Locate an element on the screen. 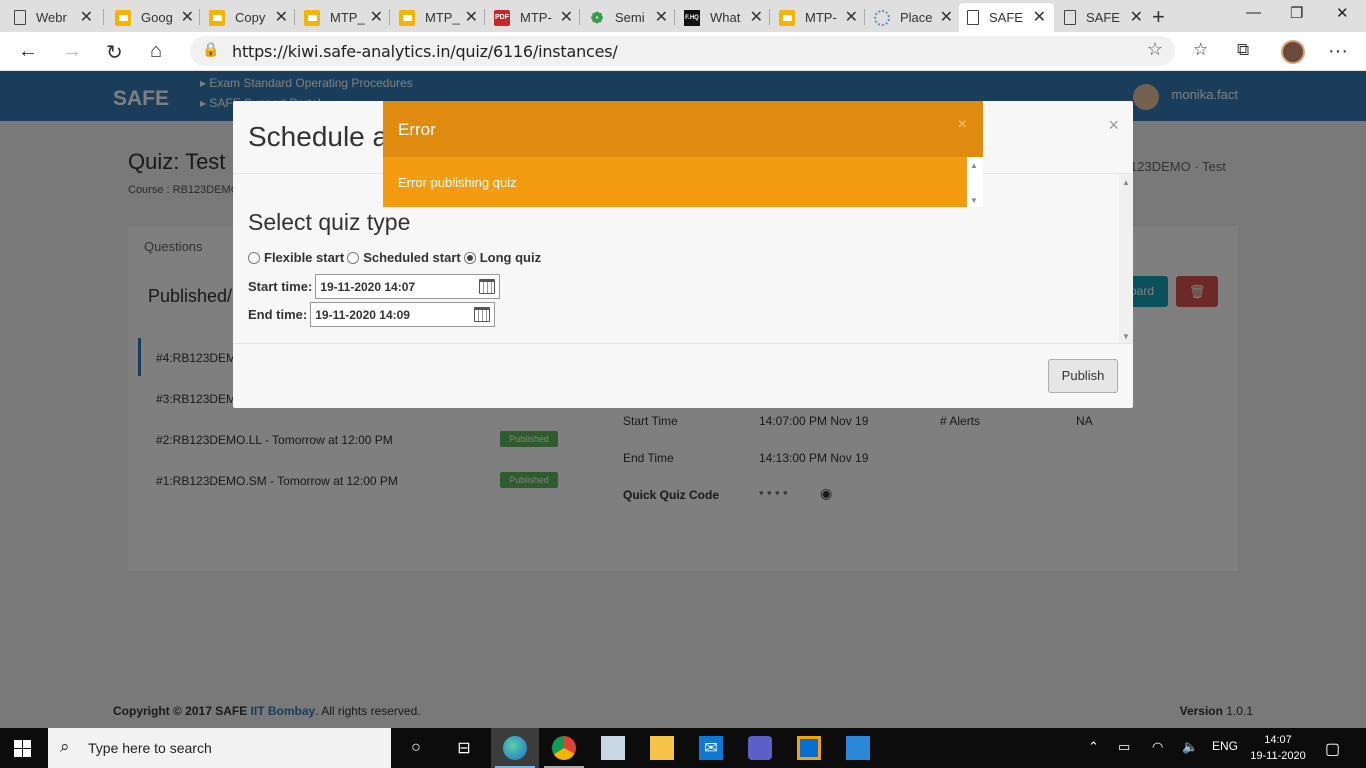  restore-icon: ❐ is located at coordinates (1296, 13).